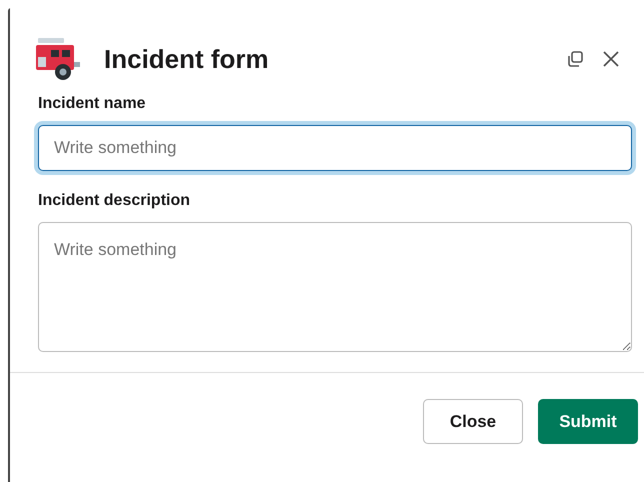 The width and height of the screenshot is (644, 482). Describe the element at coordinates (473, 421) in the screenshot. I see `cancel-button: Close` at that location.